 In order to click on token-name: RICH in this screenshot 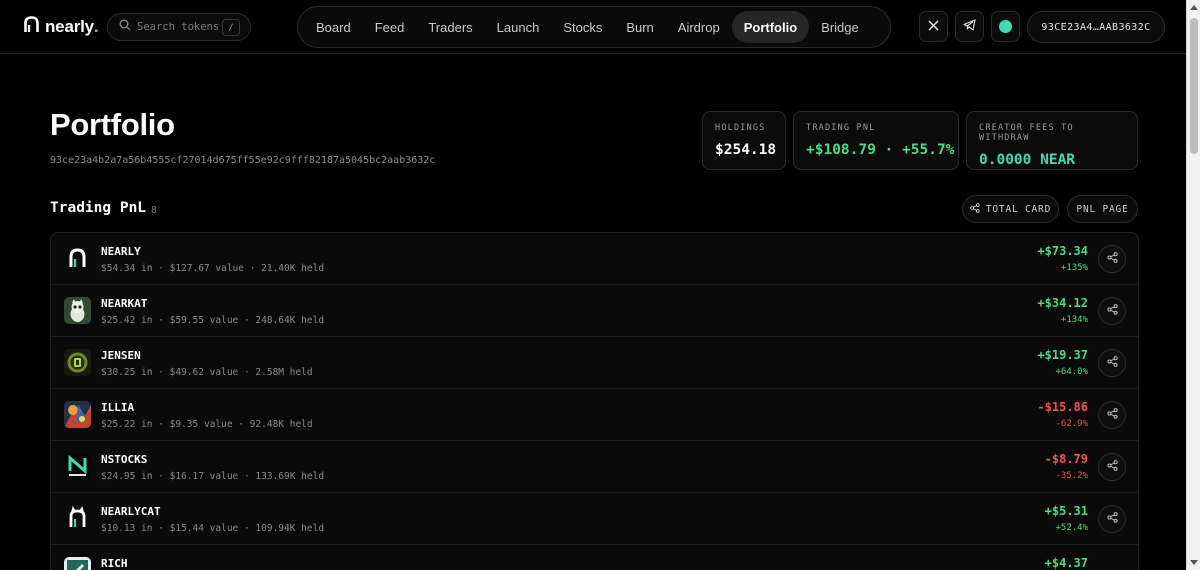, I will do `click(114, 563)`.